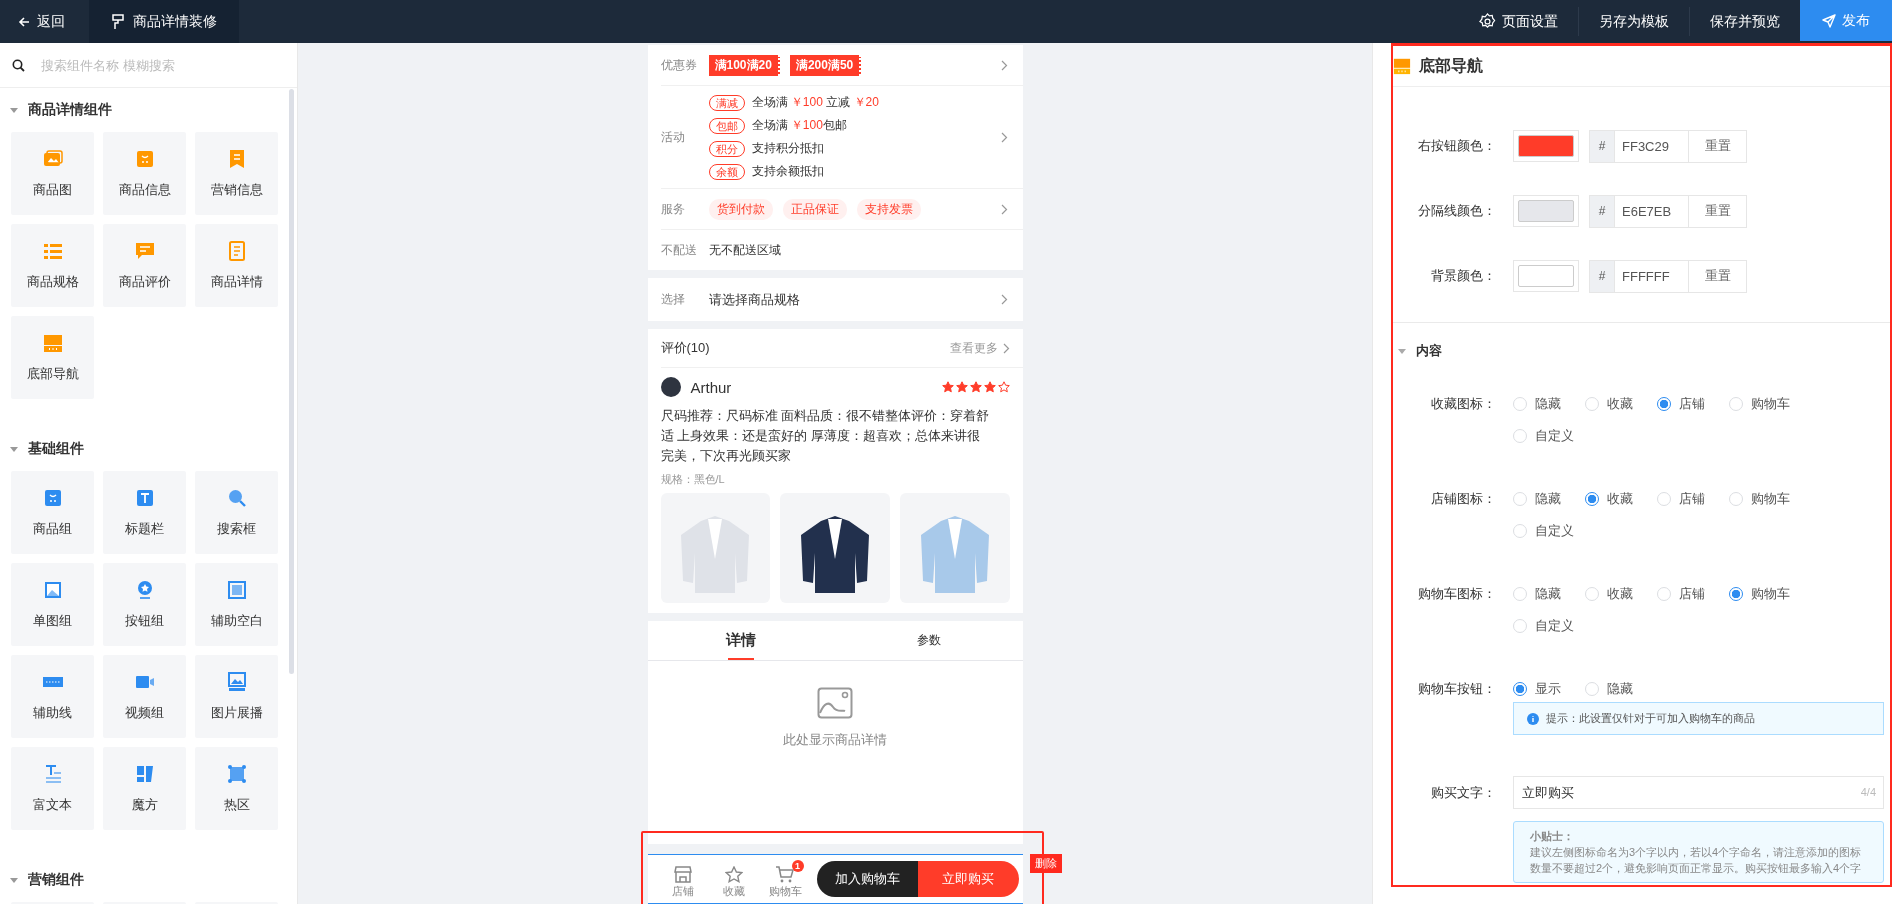 This screenshot has width=1892, height=904. I want to click on component-tile: 商品图, so click(52, 173).